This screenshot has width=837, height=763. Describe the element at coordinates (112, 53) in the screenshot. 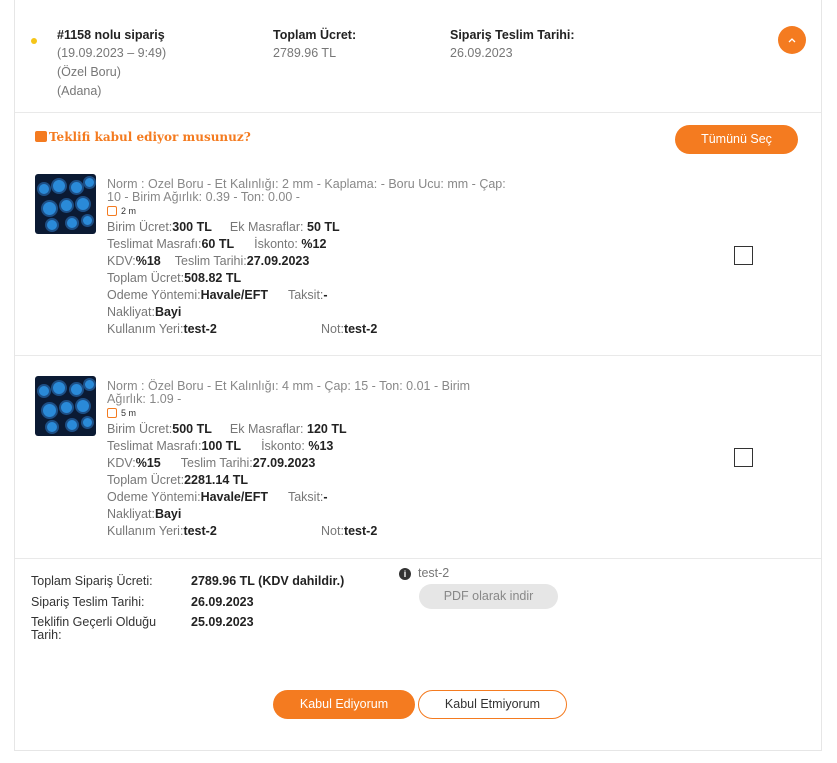

I see `order-datetime: (19.09.2023 – 9:49)` at that location.